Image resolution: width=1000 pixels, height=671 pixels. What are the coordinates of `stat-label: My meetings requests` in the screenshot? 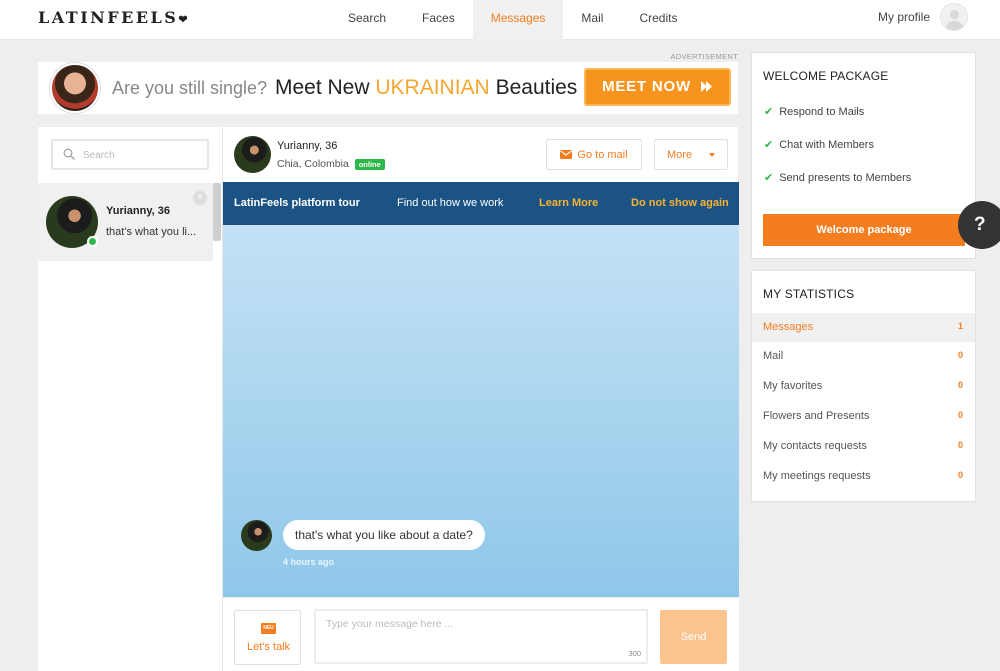 It's located at (817, 476).